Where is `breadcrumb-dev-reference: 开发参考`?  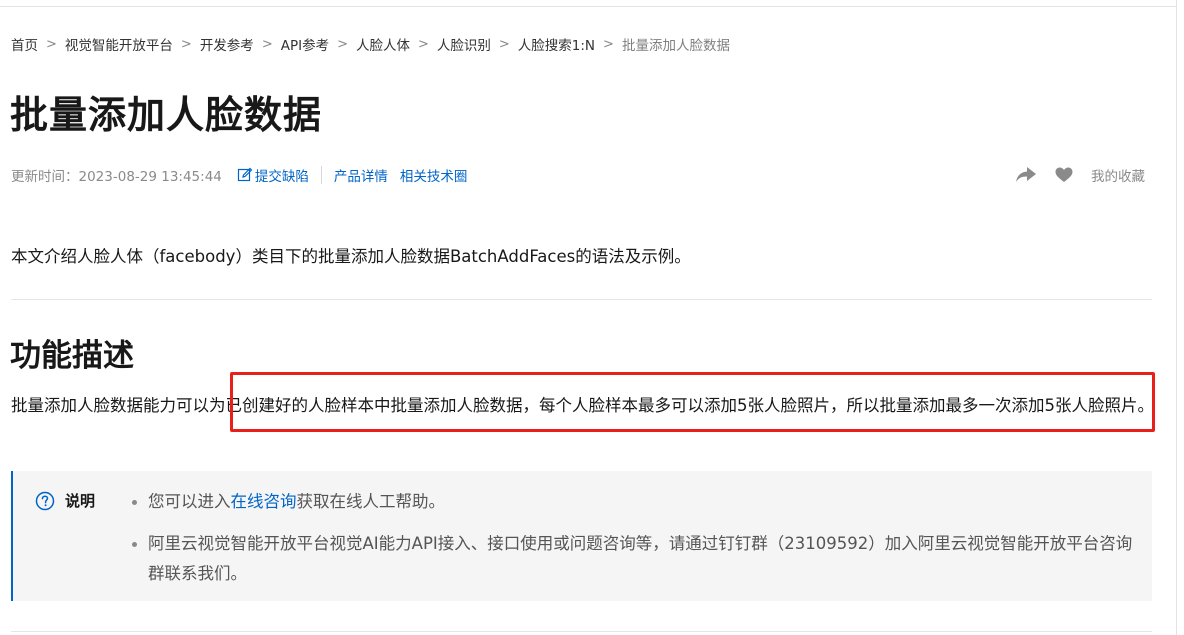
breadcrumb-dev-reference: 开发参考 is located at coordinates (227, 44).